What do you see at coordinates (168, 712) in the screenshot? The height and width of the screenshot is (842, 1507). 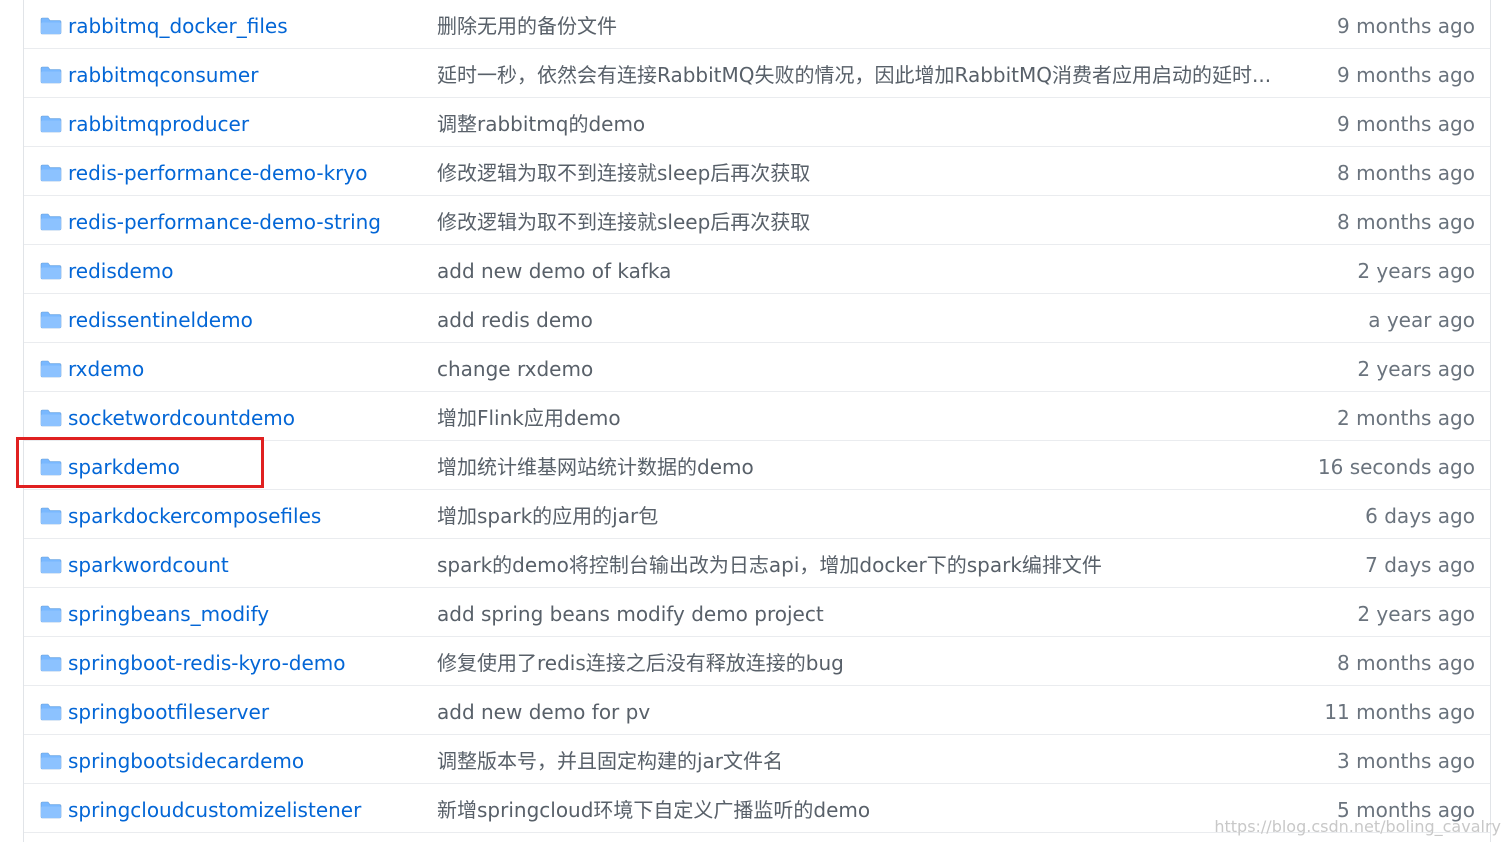 I see `folder-link: springbootfileserver` at bounding box center [168, 712].